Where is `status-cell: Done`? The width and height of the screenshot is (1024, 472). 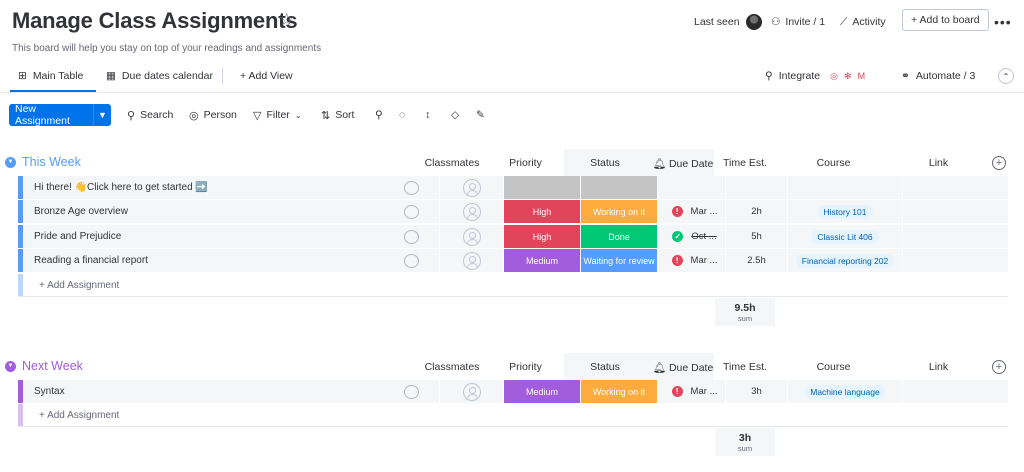
status-cell: Done is located at coordinates (618, 236).